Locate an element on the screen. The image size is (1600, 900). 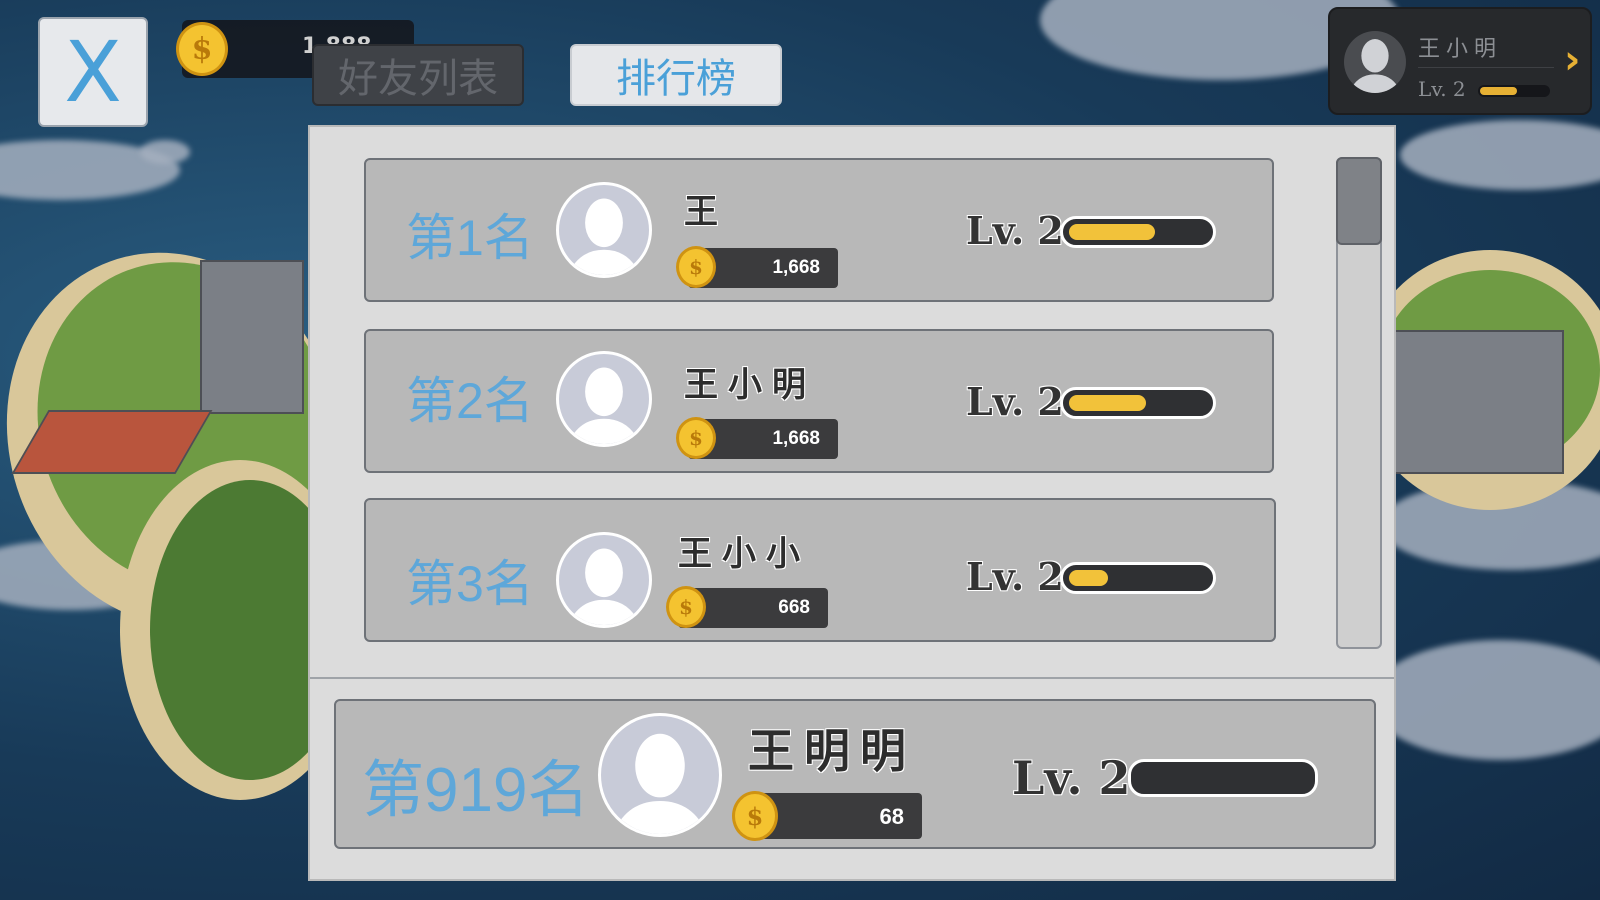
coin-count: $ 68 is located at coordinates (827, 816).